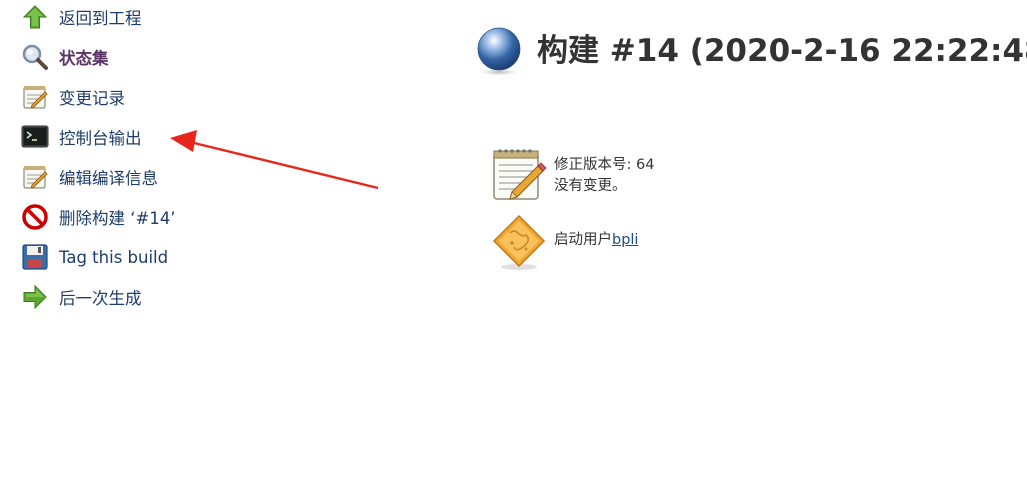 Image resolution: width=1027 pixels, height=489 pixels. I want to click on task-label: 编辑编译信息, so click(108, 178).